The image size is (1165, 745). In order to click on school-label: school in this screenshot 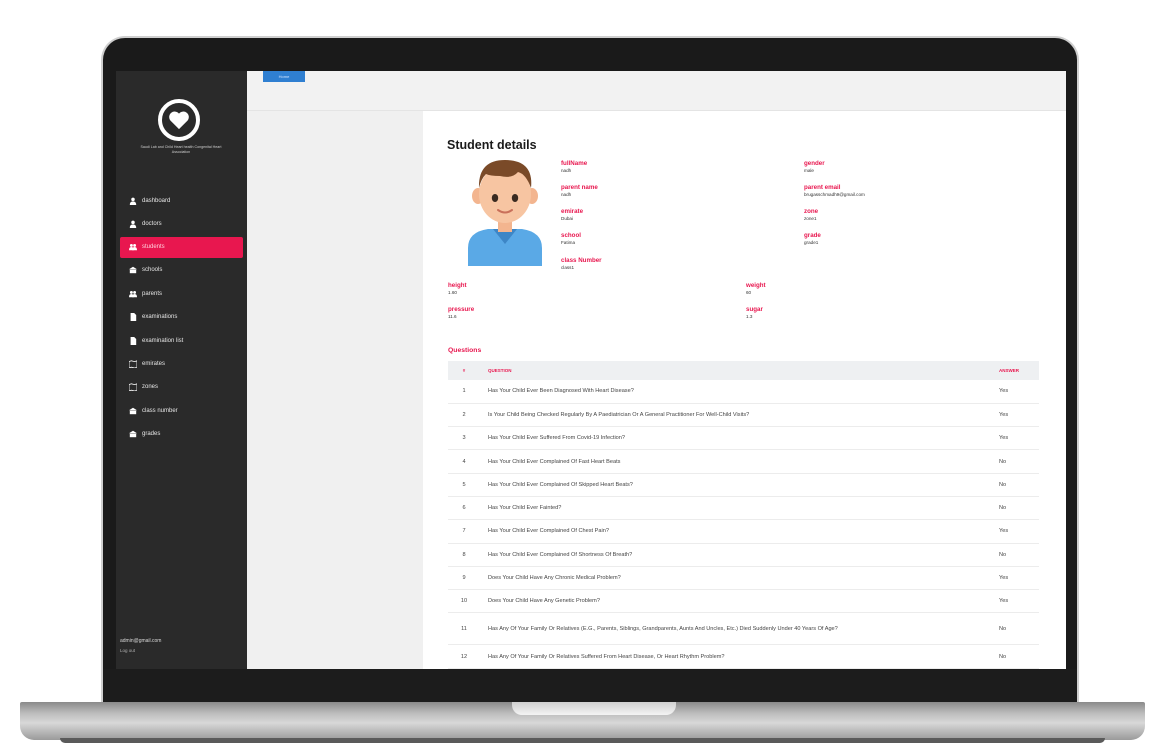, I will do `click(571, 235)`.